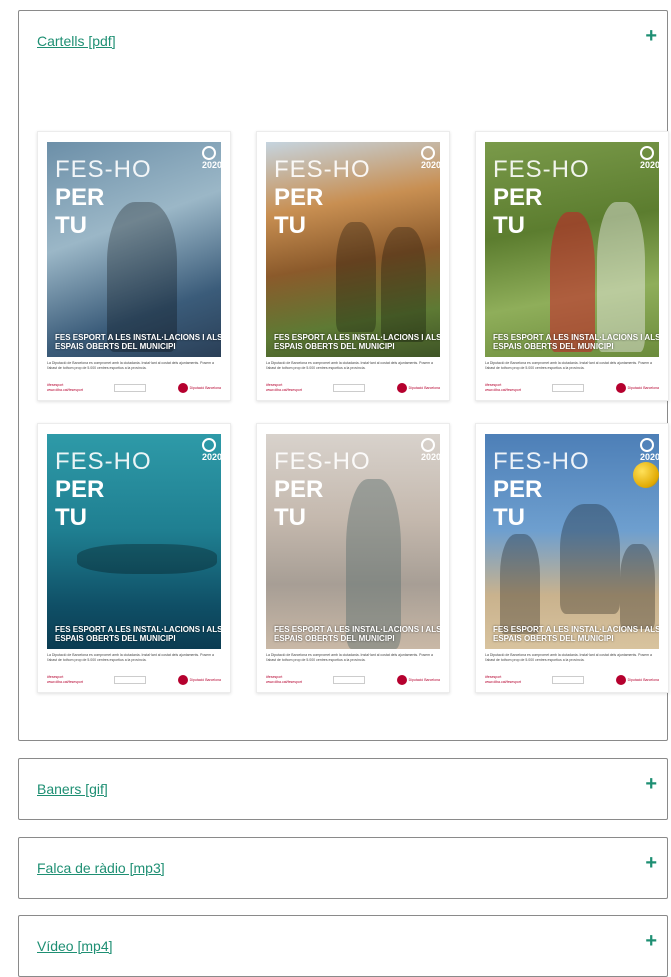 Image resolution: width=671 pixels, height=977 pixels. I want to click on accordion-header: Falca de ràdio [mp3] +, so click(343, 868).